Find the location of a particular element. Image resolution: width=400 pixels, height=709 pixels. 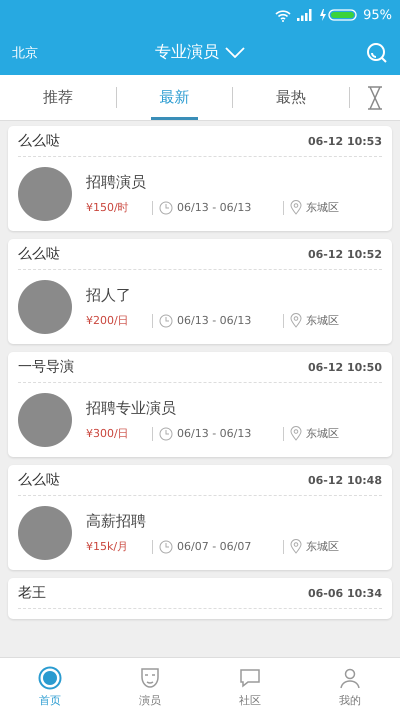

circle-icon is located at coordinates (50, 678).